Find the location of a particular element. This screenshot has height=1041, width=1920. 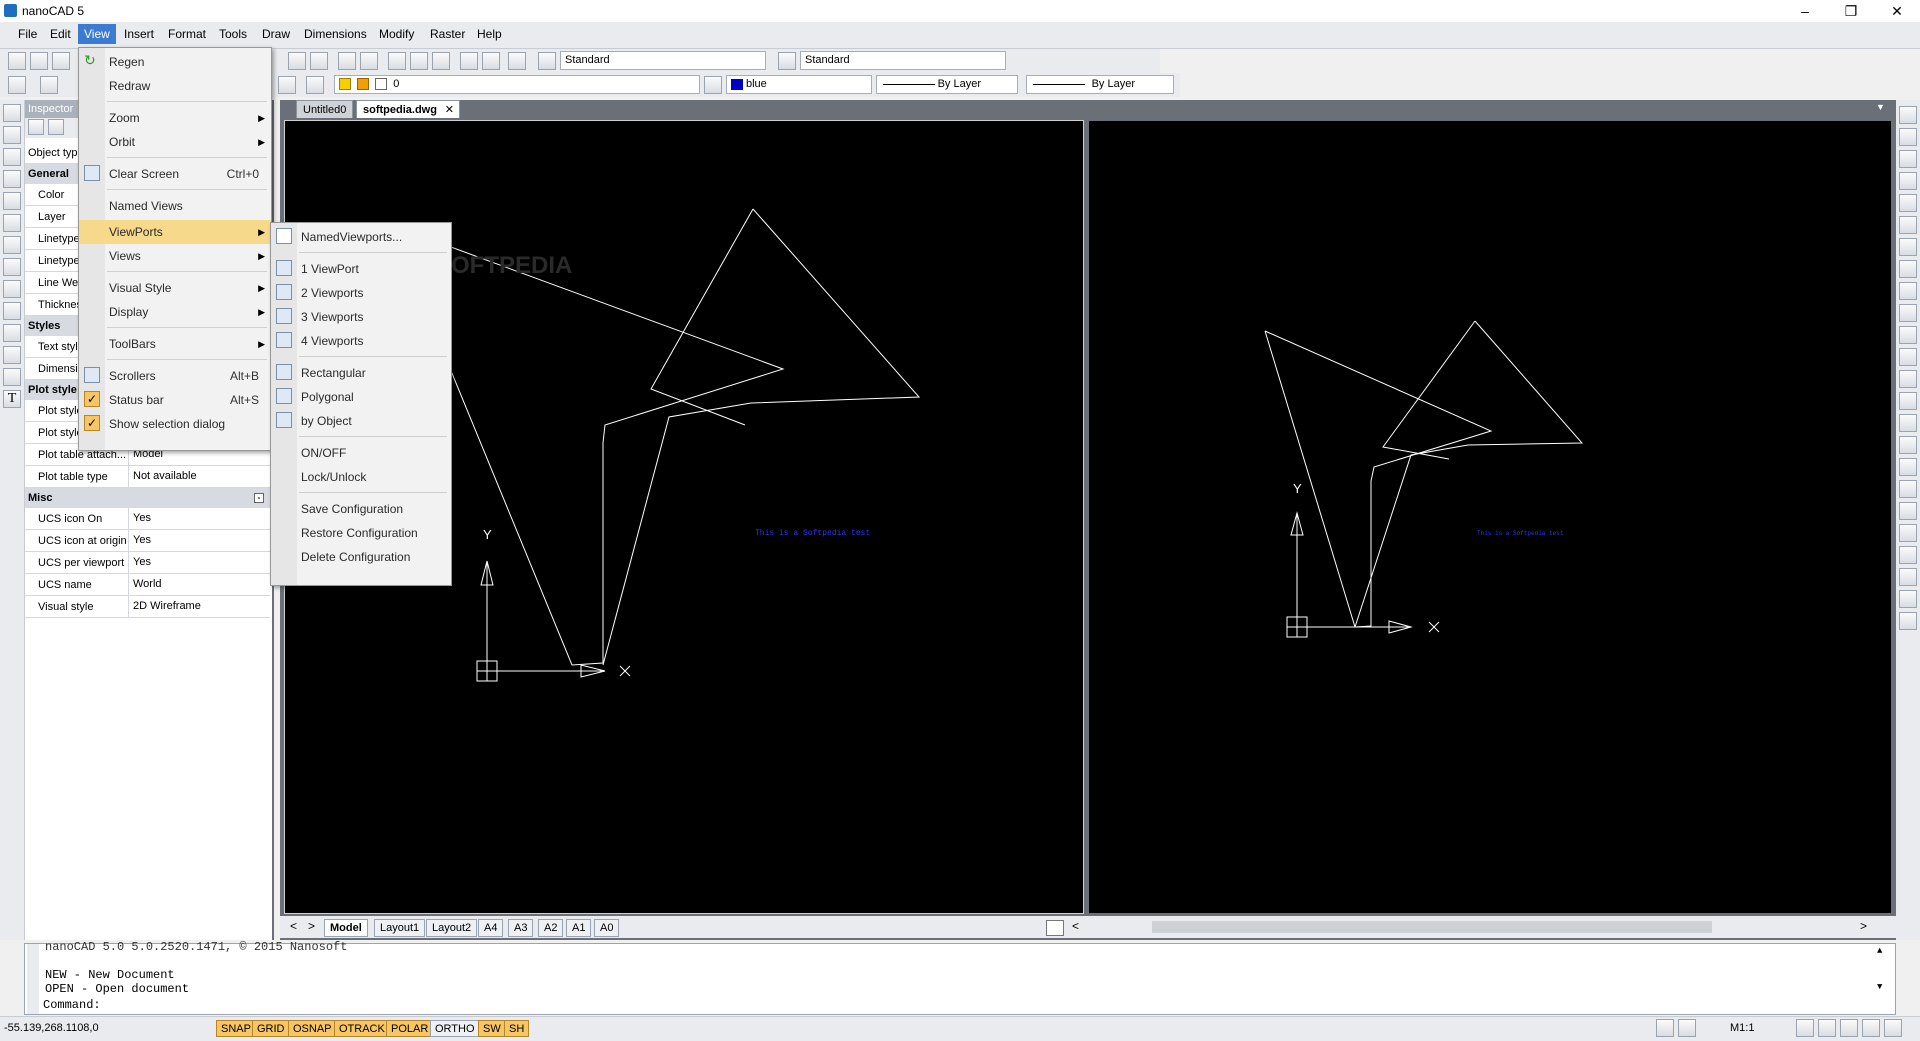

circle-tool-icon is located at coordinates (12, 223).